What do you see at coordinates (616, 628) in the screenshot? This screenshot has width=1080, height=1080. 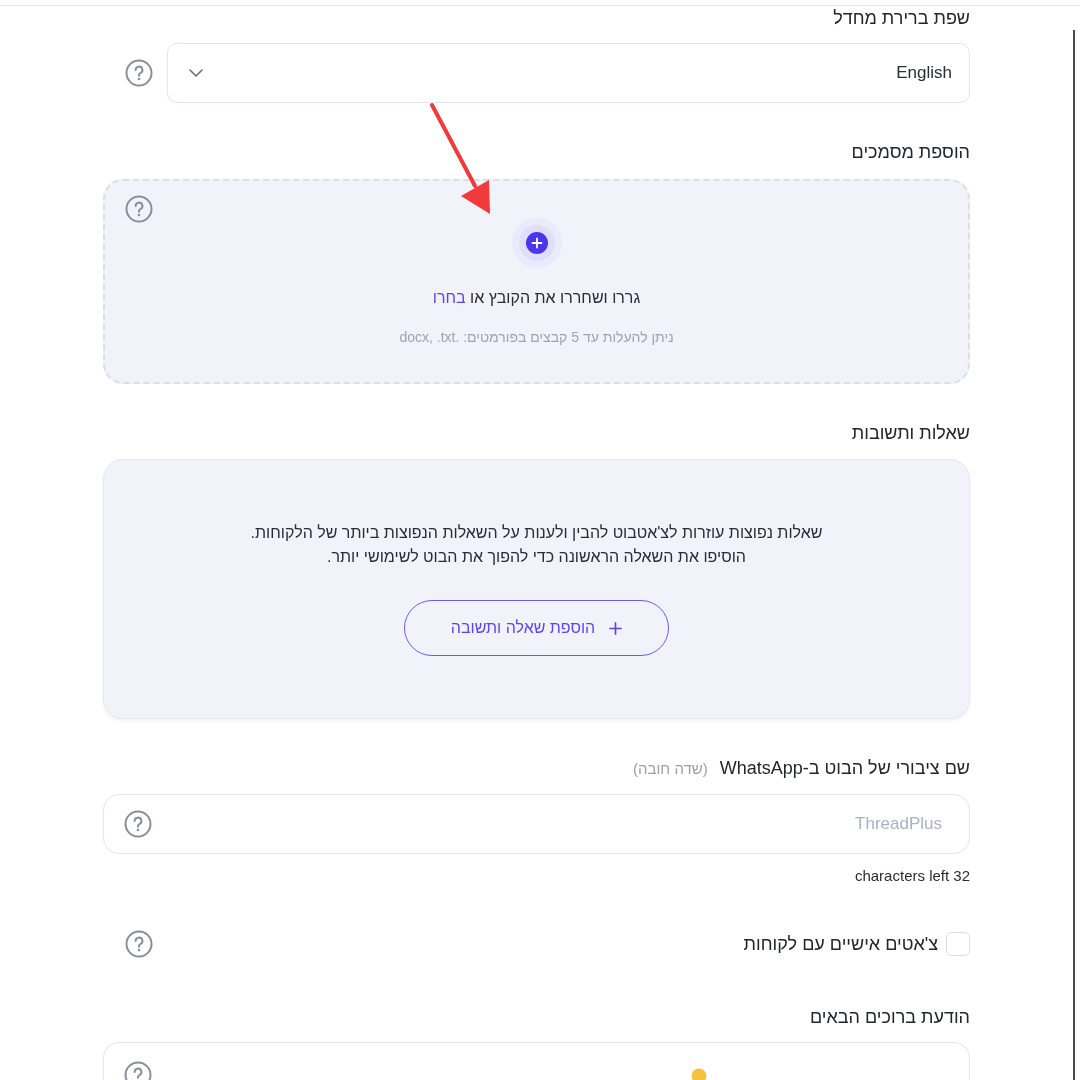 I see `plus-icon` at bounding box center [616, 628].